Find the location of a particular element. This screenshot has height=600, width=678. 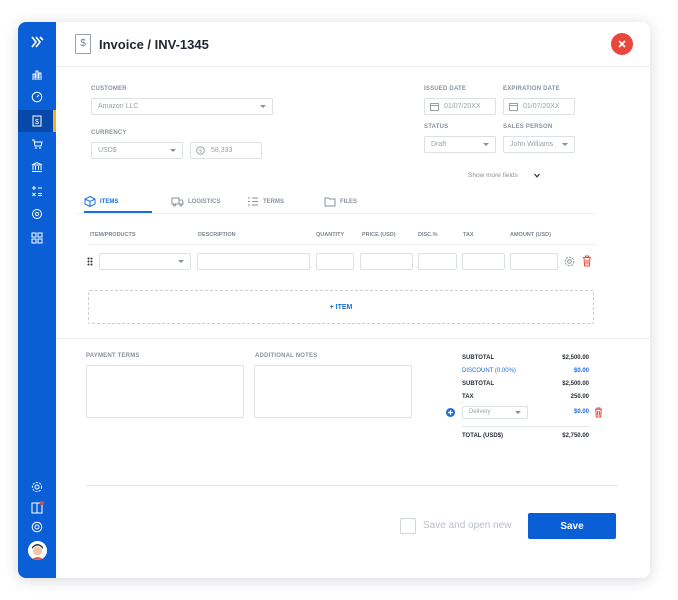

avatar is located at coordinates (37, 550).